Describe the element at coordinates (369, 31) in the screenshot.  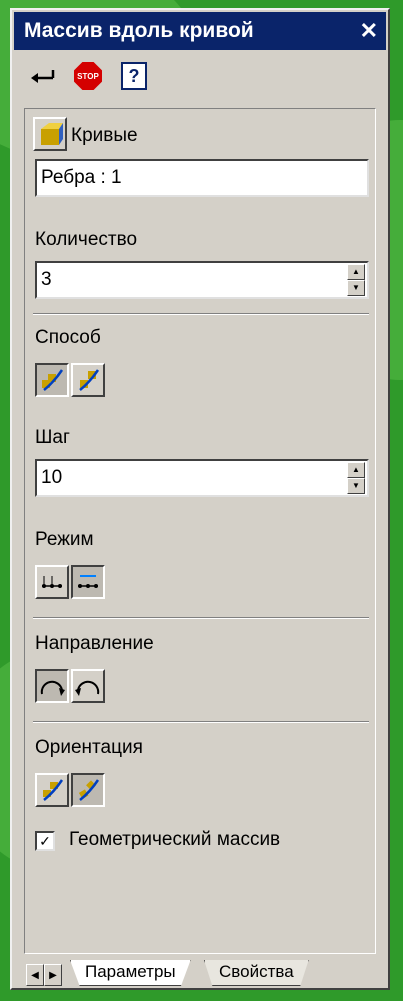
I see `close-icon: ✕` at that location.